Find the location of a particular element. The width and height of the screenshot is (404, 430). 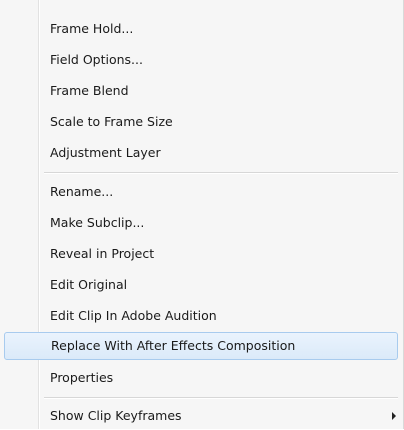

menu-item-adjustment-layer: Adjustment Layer is located at coordinates (202, 153).